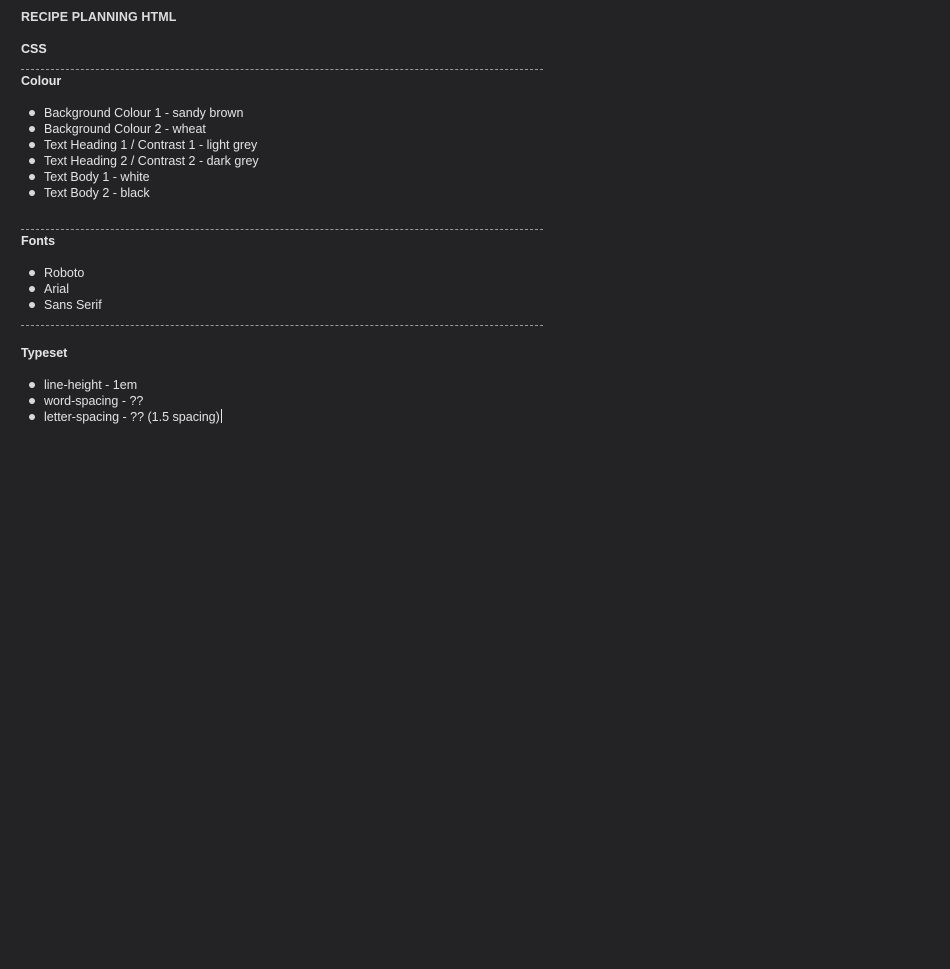  I want to click on list-item: Background Colour 1 - sandy brown, so click(475, 113).